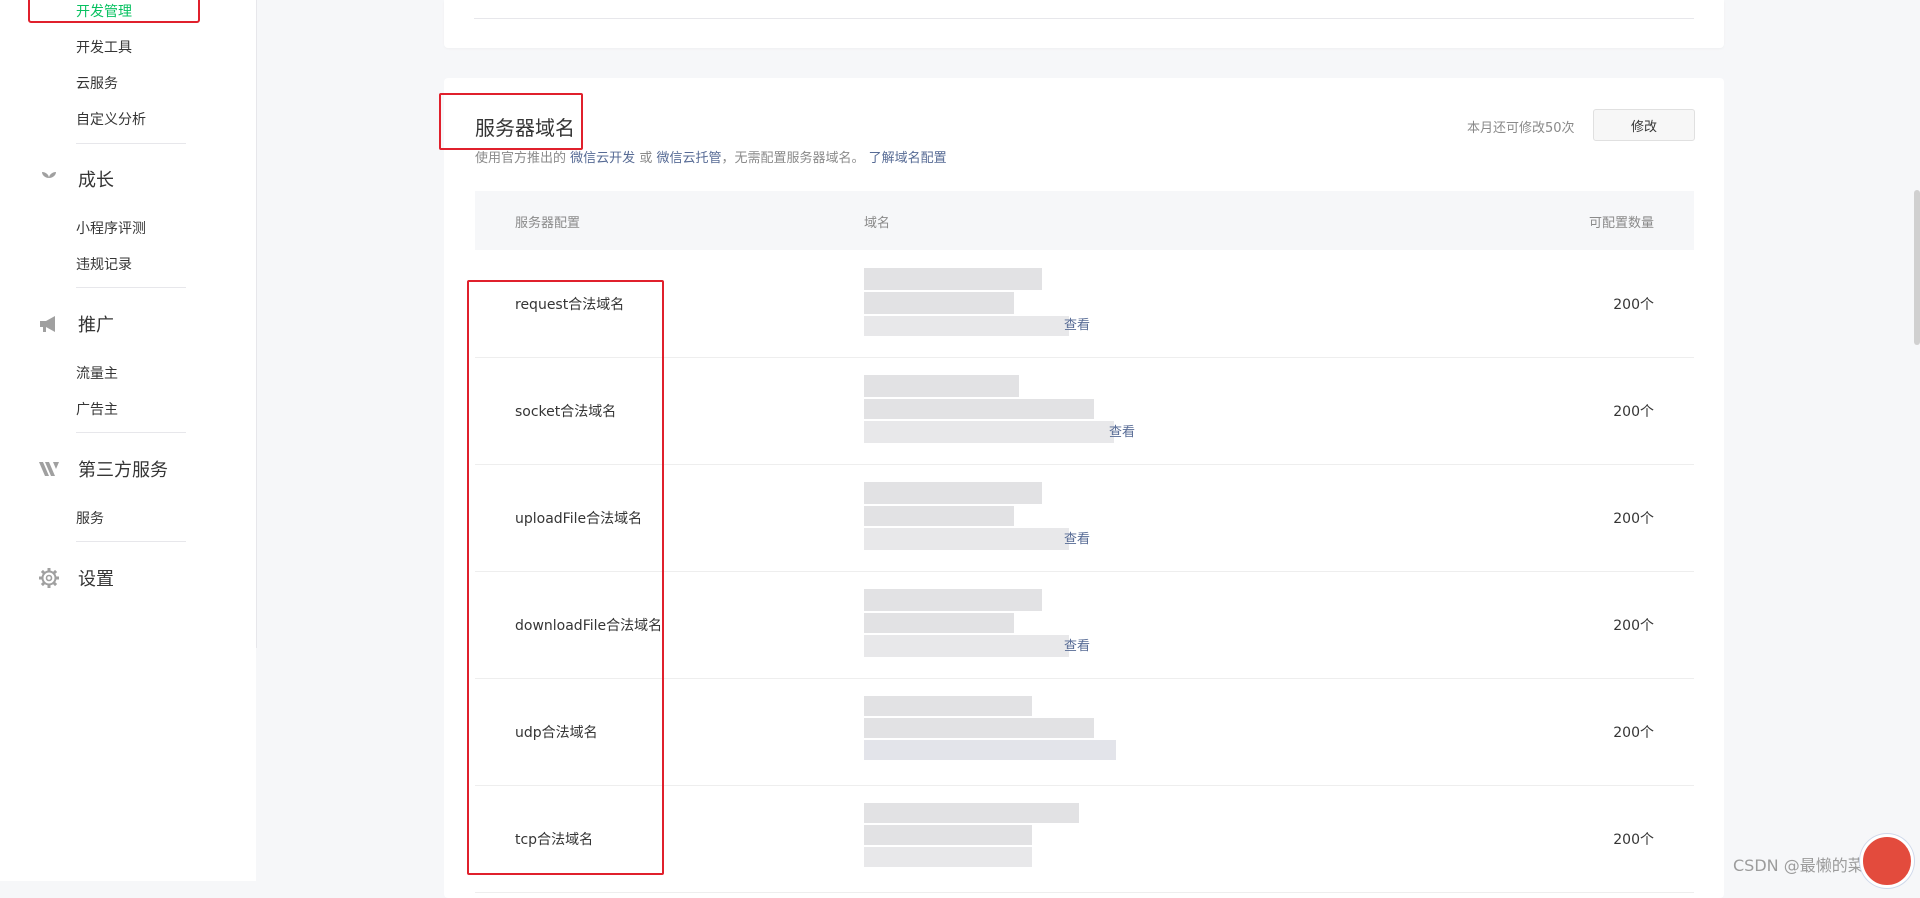 The image size is (1920, 898). What do you see at coordinates (908, 158) in the screenshot?
I see `link-learn-domain-config: 了解域名配置` at bounding box center [908, 158].